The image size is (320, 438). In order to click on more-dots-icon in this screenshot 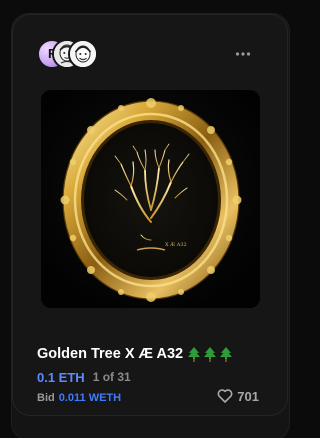, I will do `click(243, 54)`.